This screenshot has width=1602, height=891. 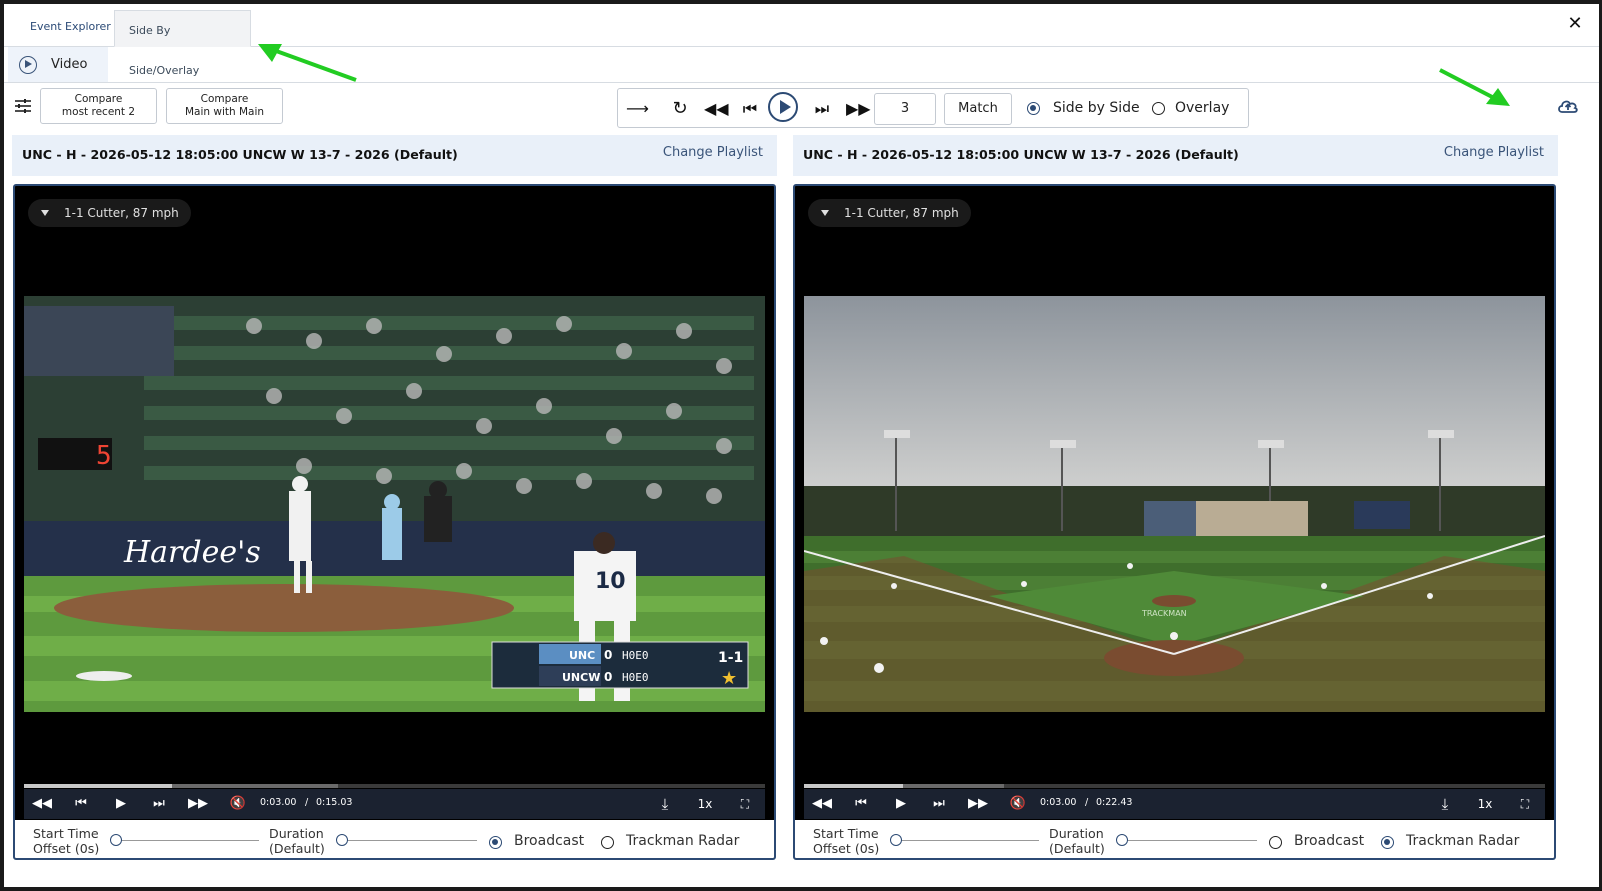 I want to click on arrow-right-icon: ⟶, so click(x=637, y=109).